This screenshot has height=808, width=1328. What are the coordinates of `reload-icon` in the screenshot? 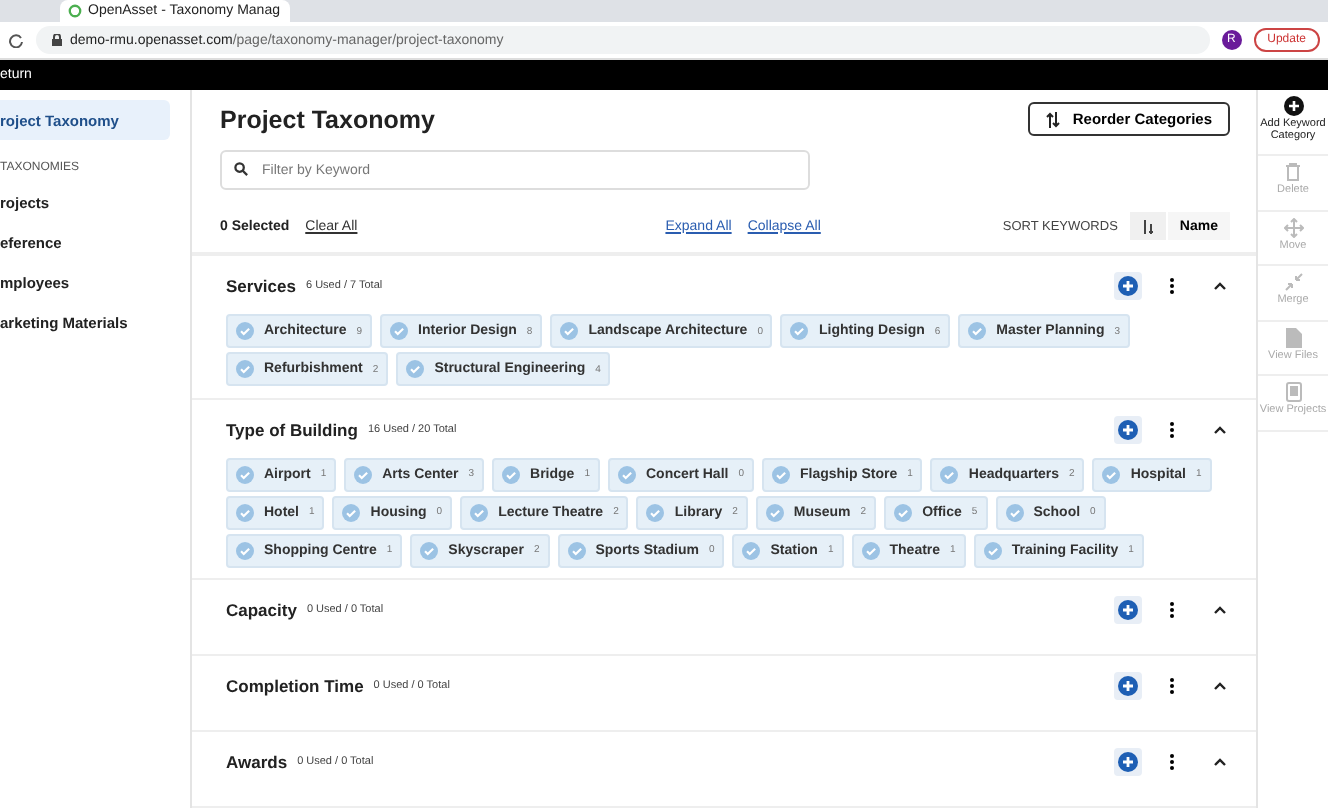 It's located at (16, 40).